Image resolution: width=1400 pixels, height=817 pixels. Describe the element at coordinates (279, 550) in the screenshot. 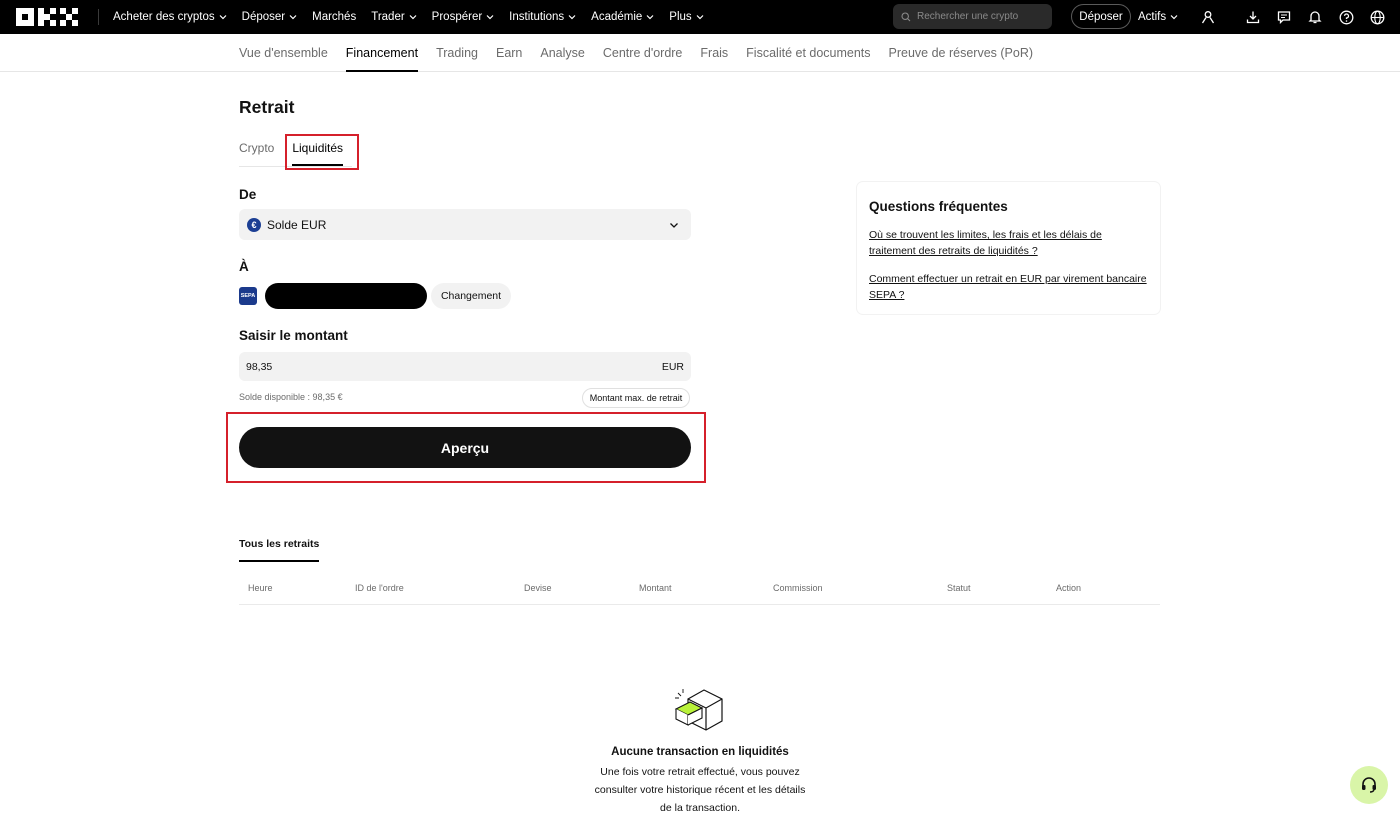

I see `tab-all-withdrawals: Tous les retraits` at that location.